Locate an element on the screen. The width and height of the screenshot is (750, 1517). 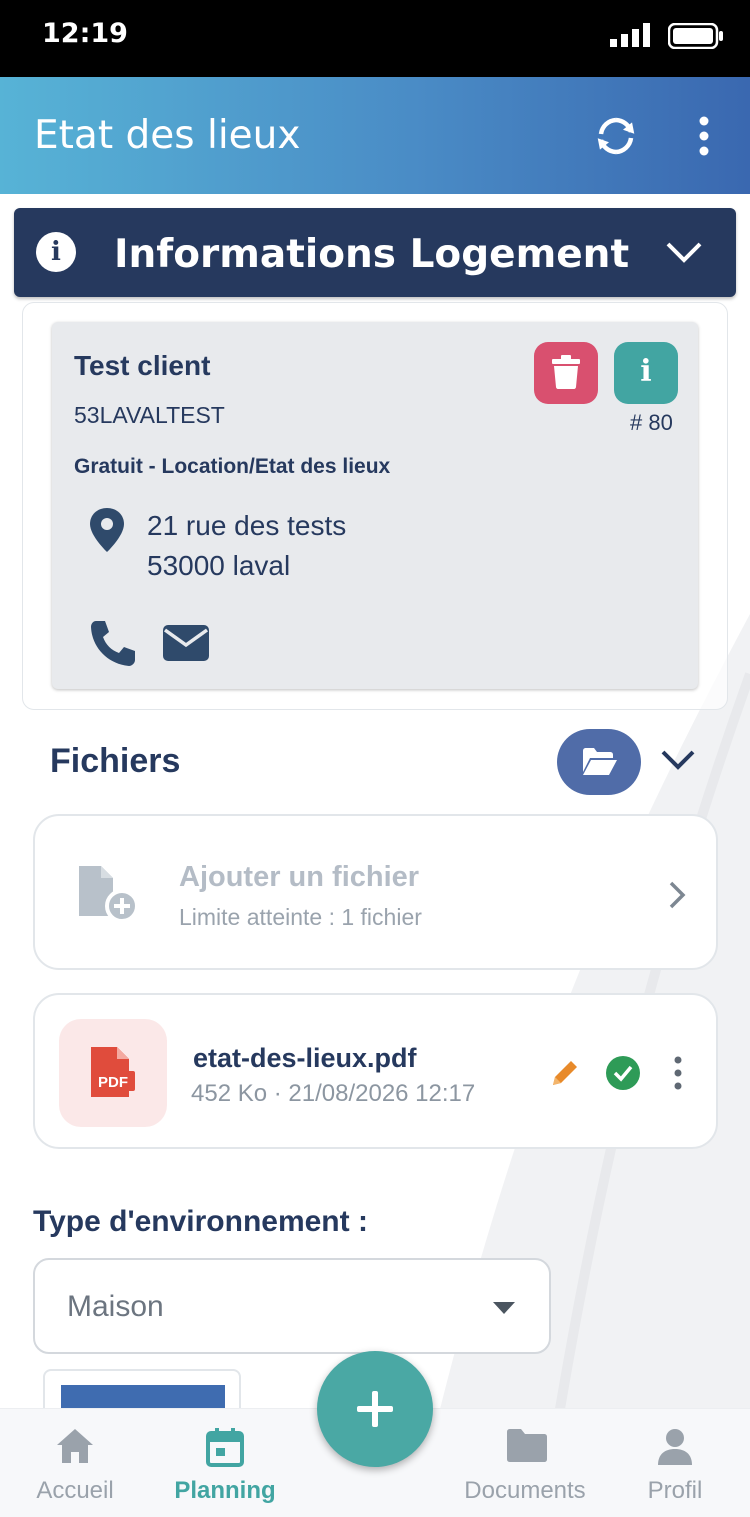
info-circle-icon: i is located at coordinates (56, 252).